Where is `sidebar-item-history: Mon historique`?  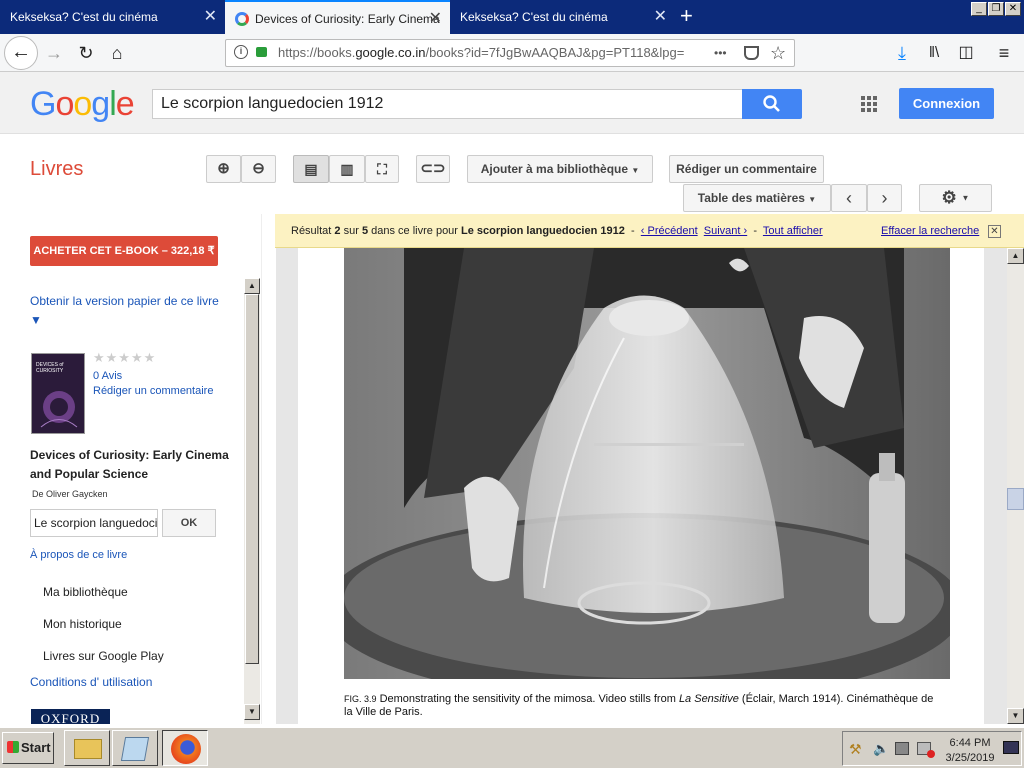
sidebar-item-history: Mon historique is located at coordinates (82, 624).